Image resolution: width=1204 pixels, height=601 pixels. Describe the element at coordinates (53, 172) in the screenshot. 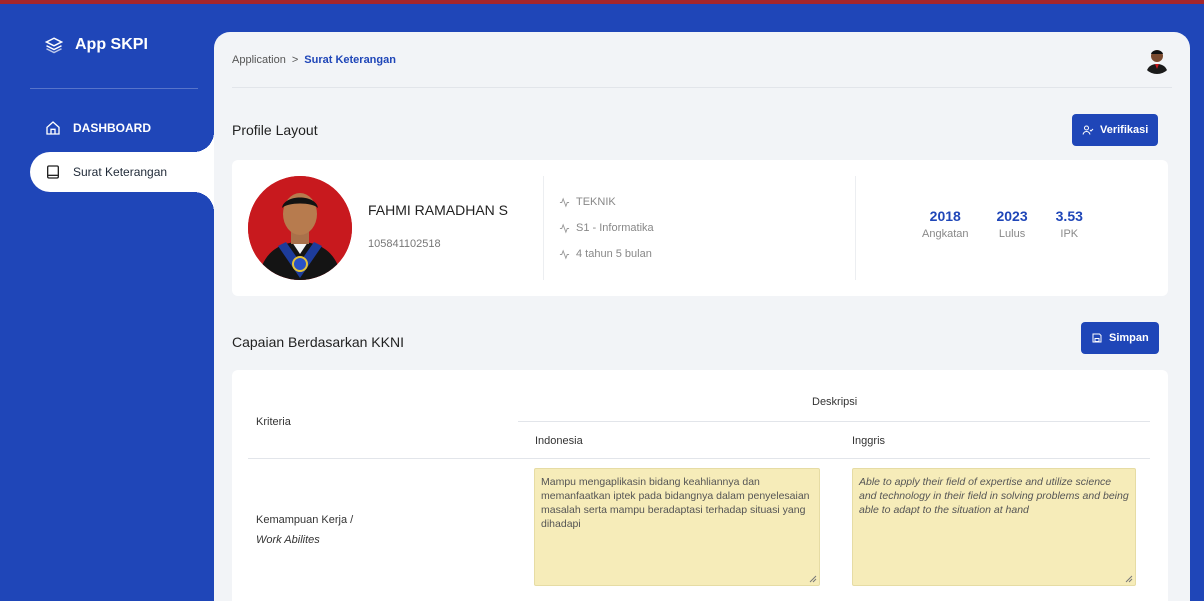

I see `book-icon` at that location.